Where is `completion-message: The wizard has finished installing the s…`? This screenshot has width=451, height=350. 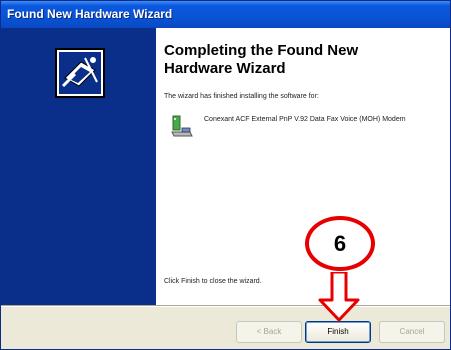
completion-message: The wizard has finished installing the s… is located at coordinates (241, 96).